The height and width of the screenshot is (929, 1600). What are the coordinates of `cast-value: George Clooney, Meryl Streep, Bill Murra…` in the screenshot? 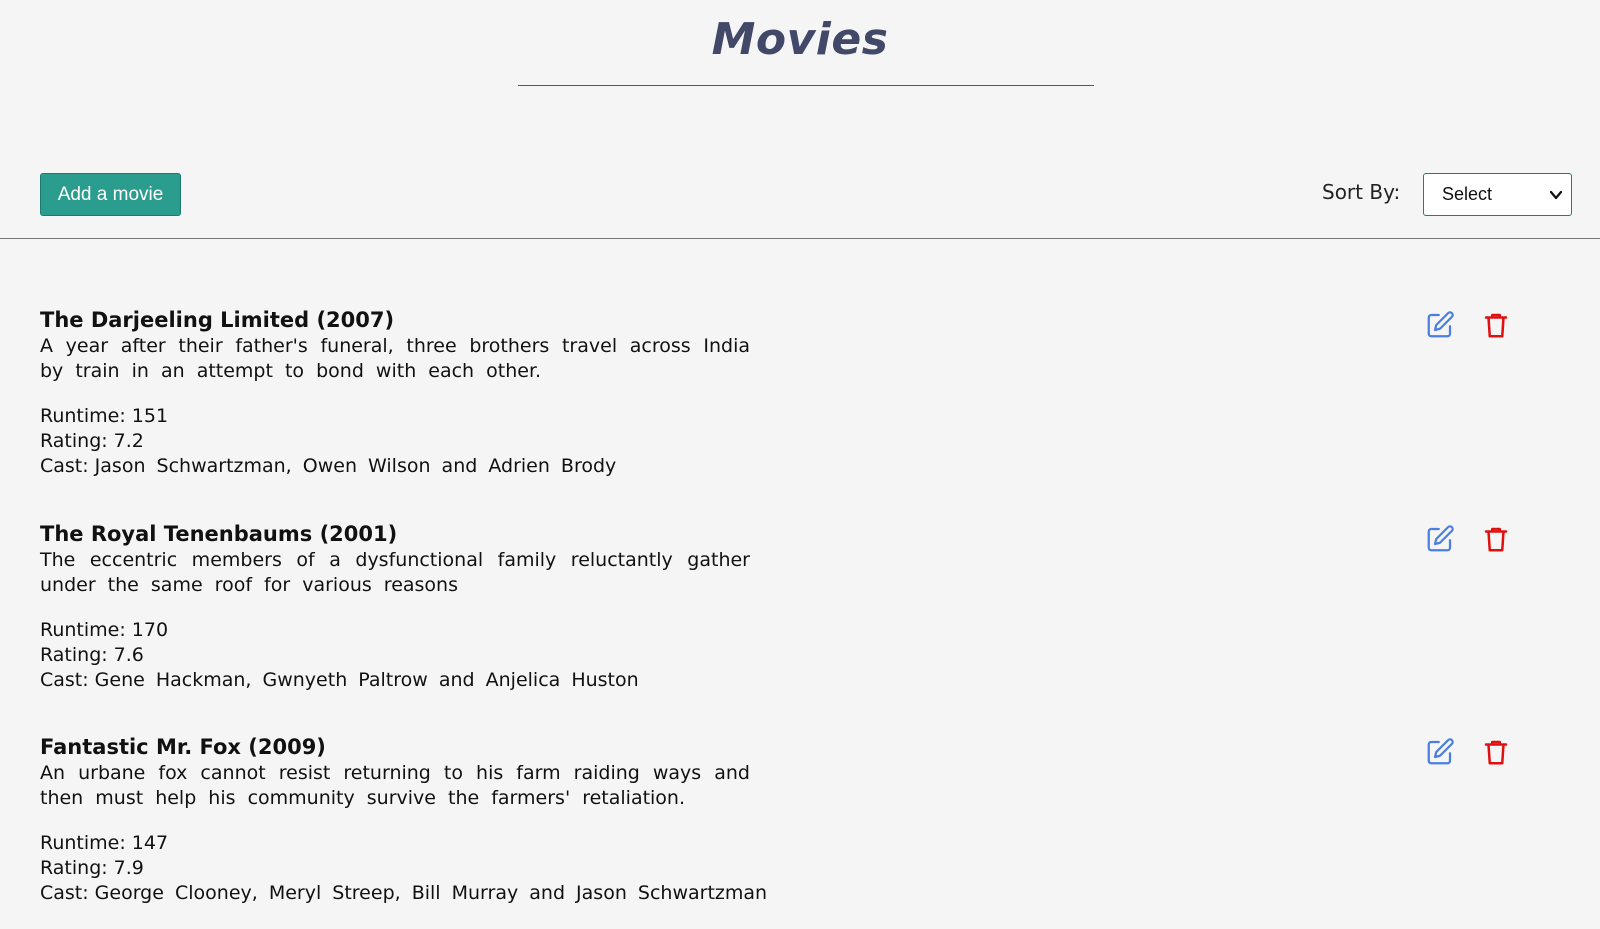 It's located at (431, 893).